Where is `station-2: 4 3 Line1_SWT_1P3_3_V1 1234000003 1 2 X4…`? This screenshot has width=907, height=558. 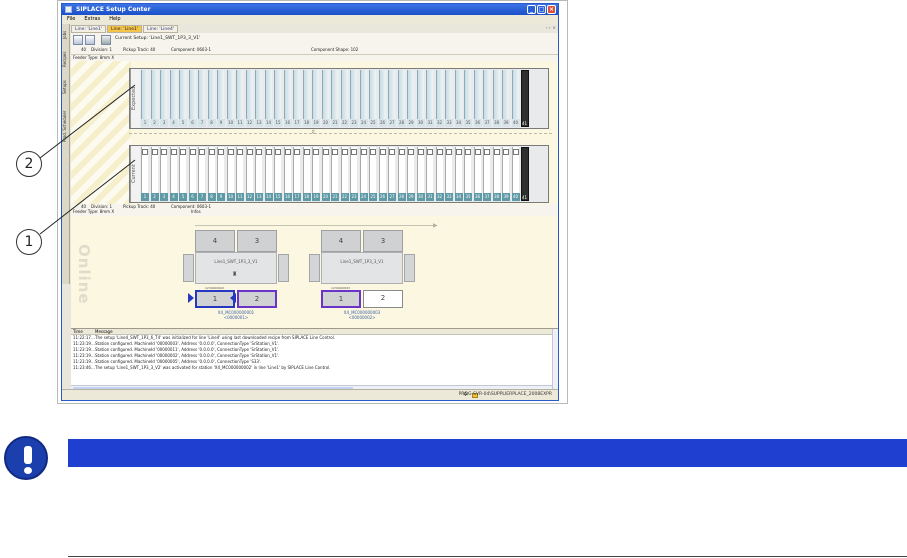 station-2: 4 3 Line1_SWT_1P3_3_V1 1234000003 1 2 X4… is located at coordinates (362, 275).